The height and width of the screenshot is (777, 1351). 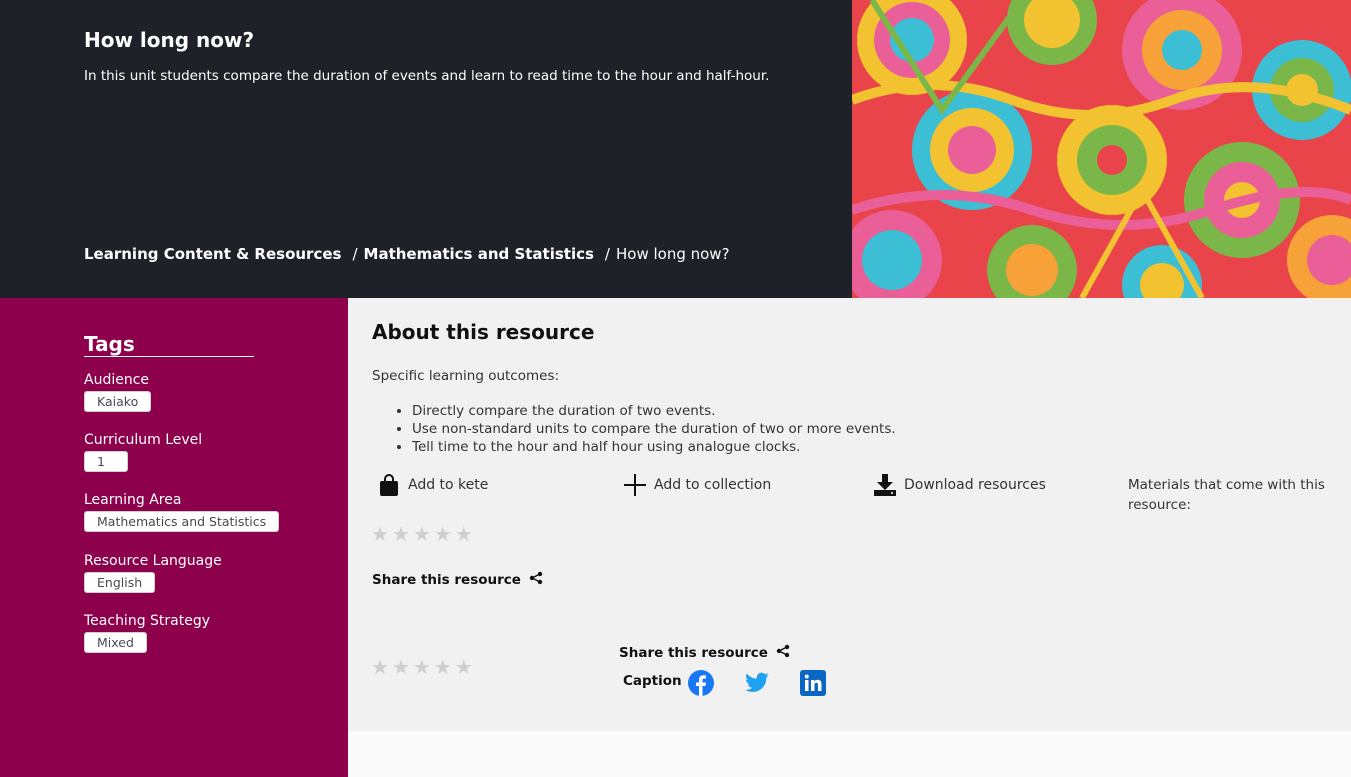 I want to click on tag-chip: Kaiako, so click(x=118, y=401).